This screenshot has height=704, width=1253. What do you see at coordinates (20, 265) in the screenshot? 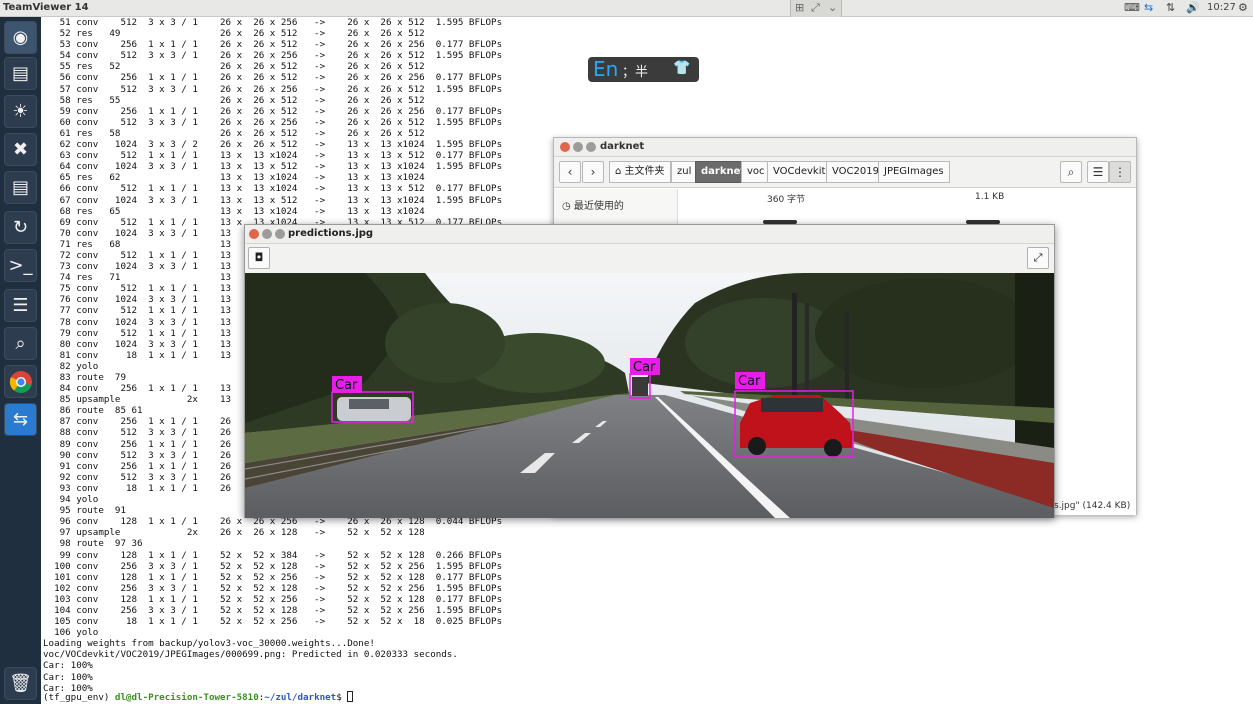
I see `terminal-icon: >_` at bounding box center [20, 265].